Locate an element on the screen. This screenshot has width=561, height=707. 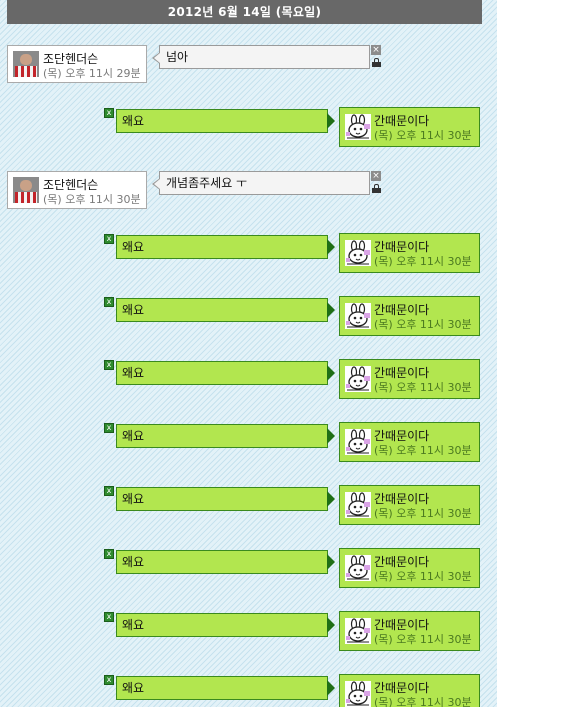
date-header: 2012년 6월 14일 (목요일) is located at coordinates (244, 12).